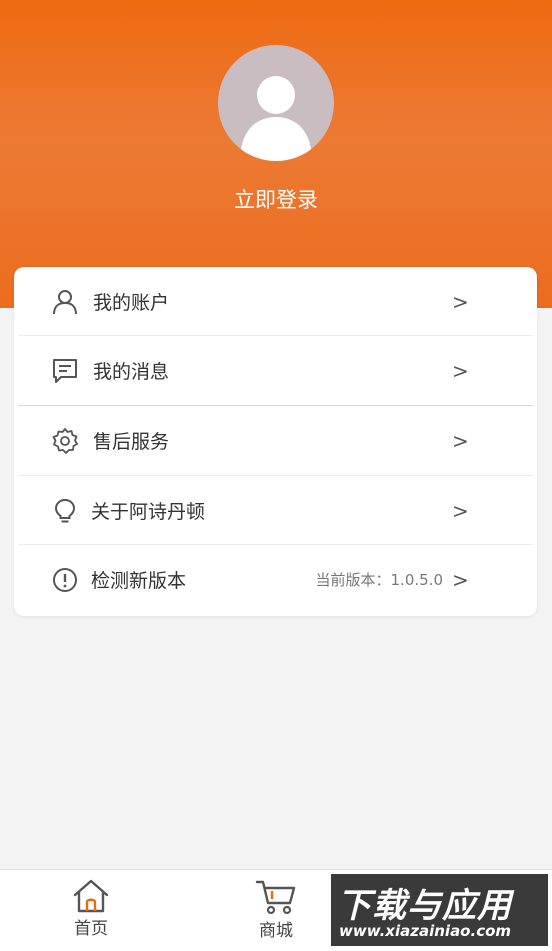 The image size is (552, 951). I want to click on watermark: 下载与应用 www.xiazainiao.com, so click(439, 910).